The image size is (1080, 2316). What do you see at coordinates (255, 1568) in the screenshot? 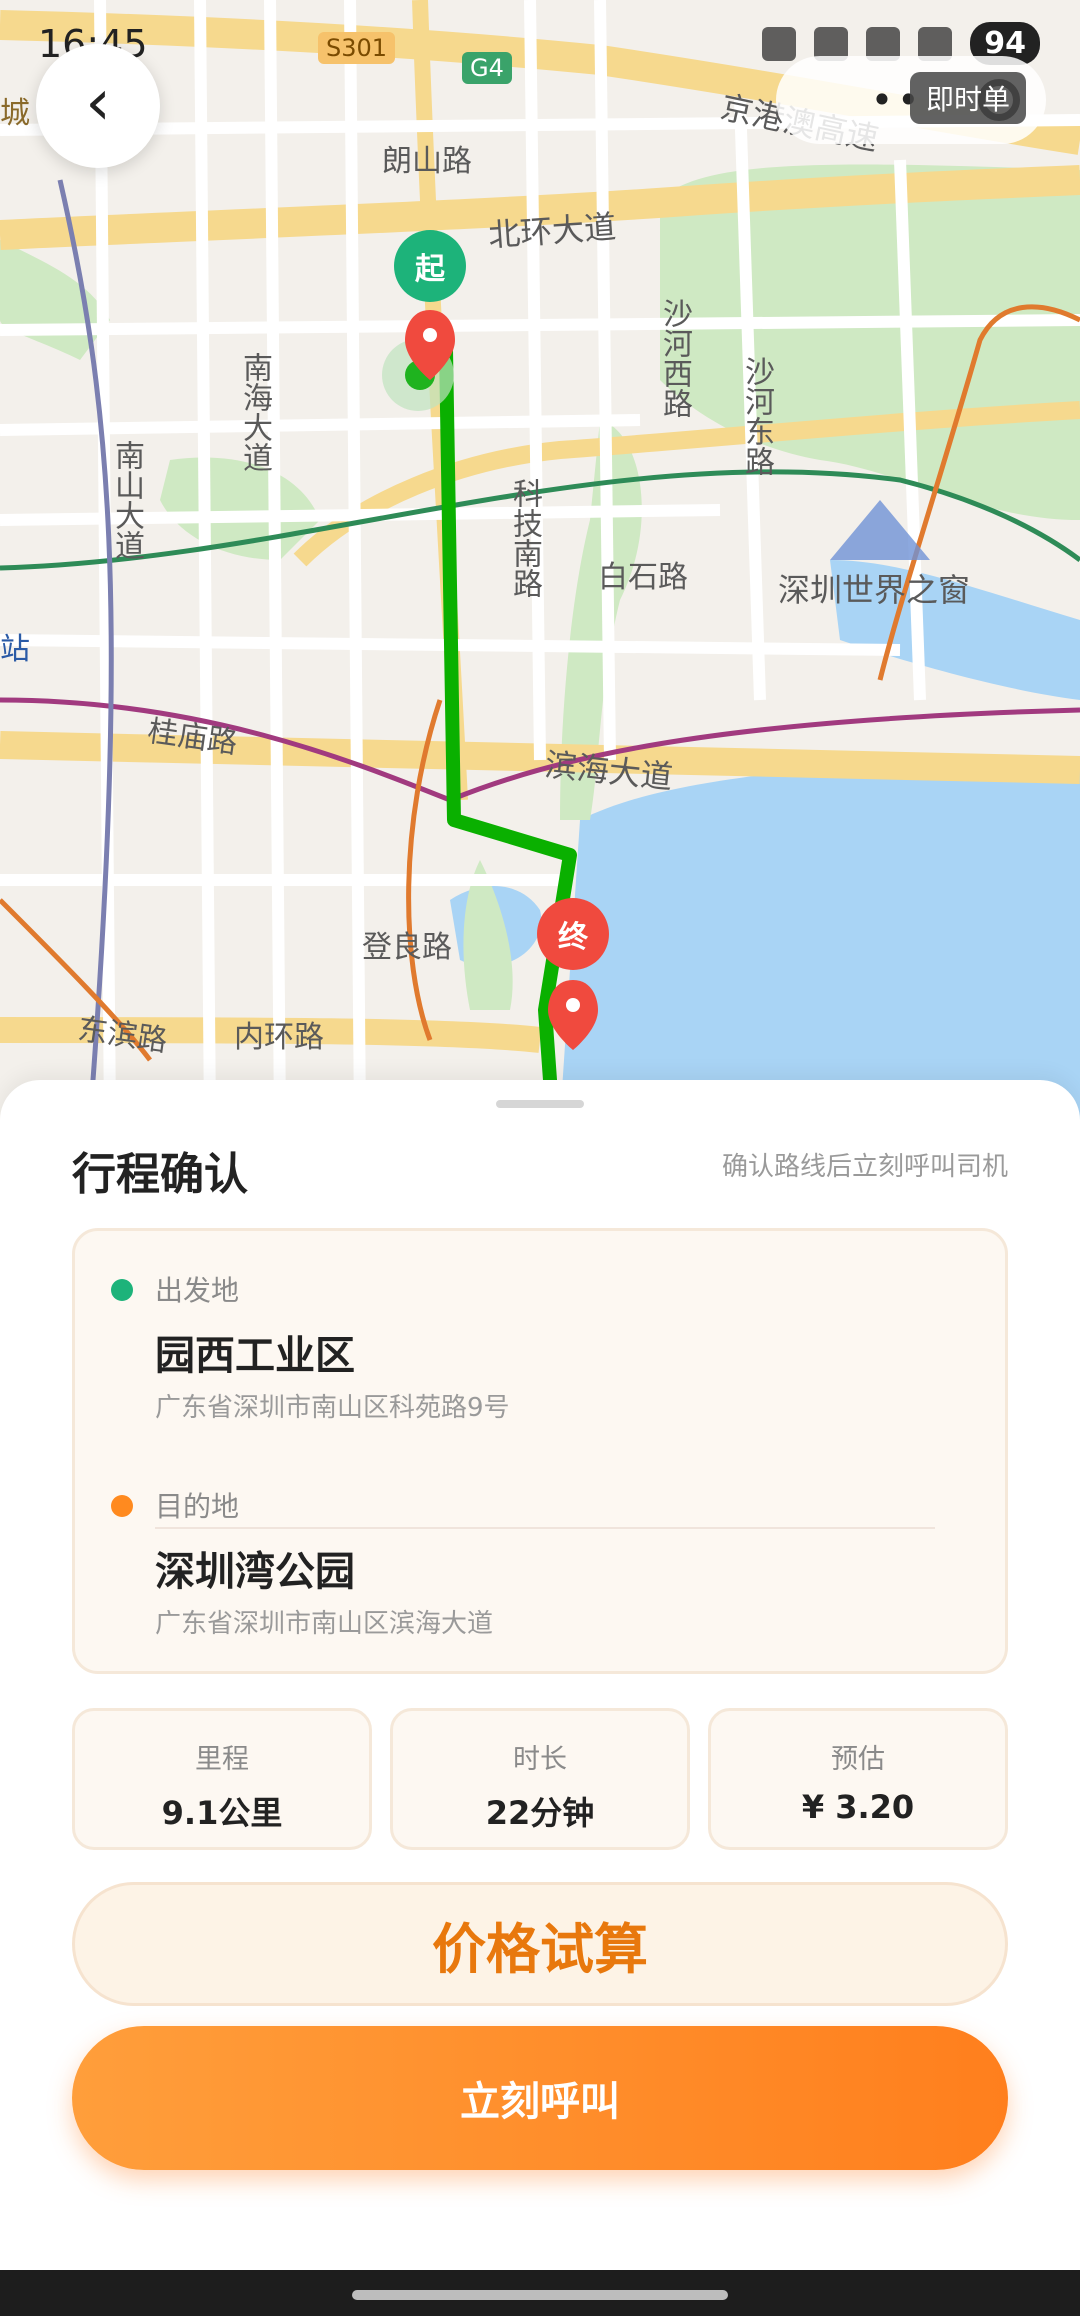
I see `destination-name: 深圳湾公园` at bounding box center [255, 1568].